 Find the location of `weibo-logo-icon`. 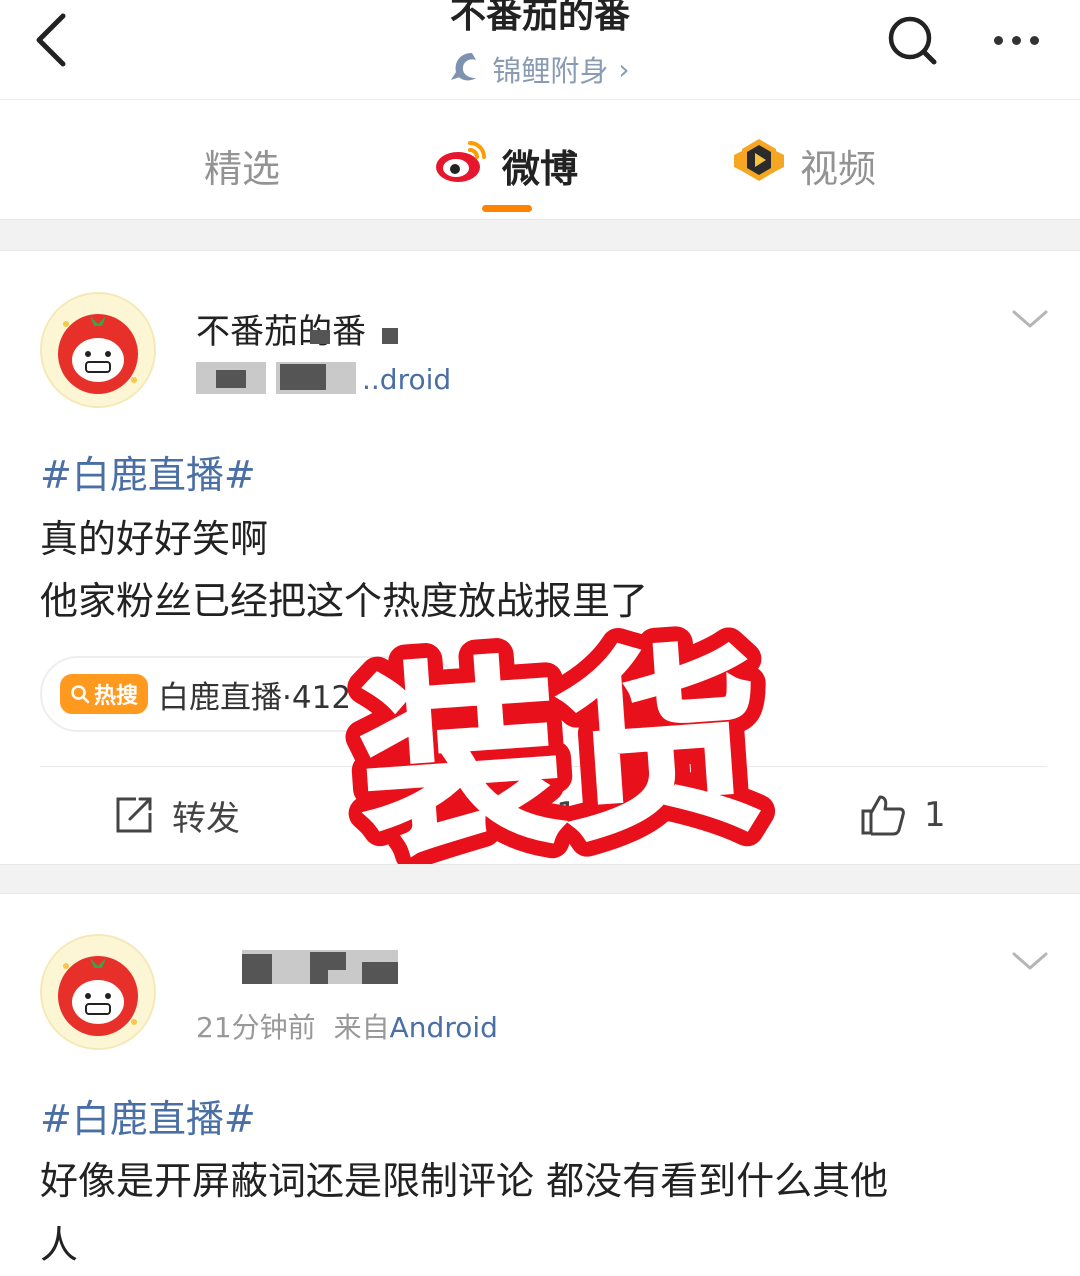

weibo-logo-icon is located at coordinates (462, 165).